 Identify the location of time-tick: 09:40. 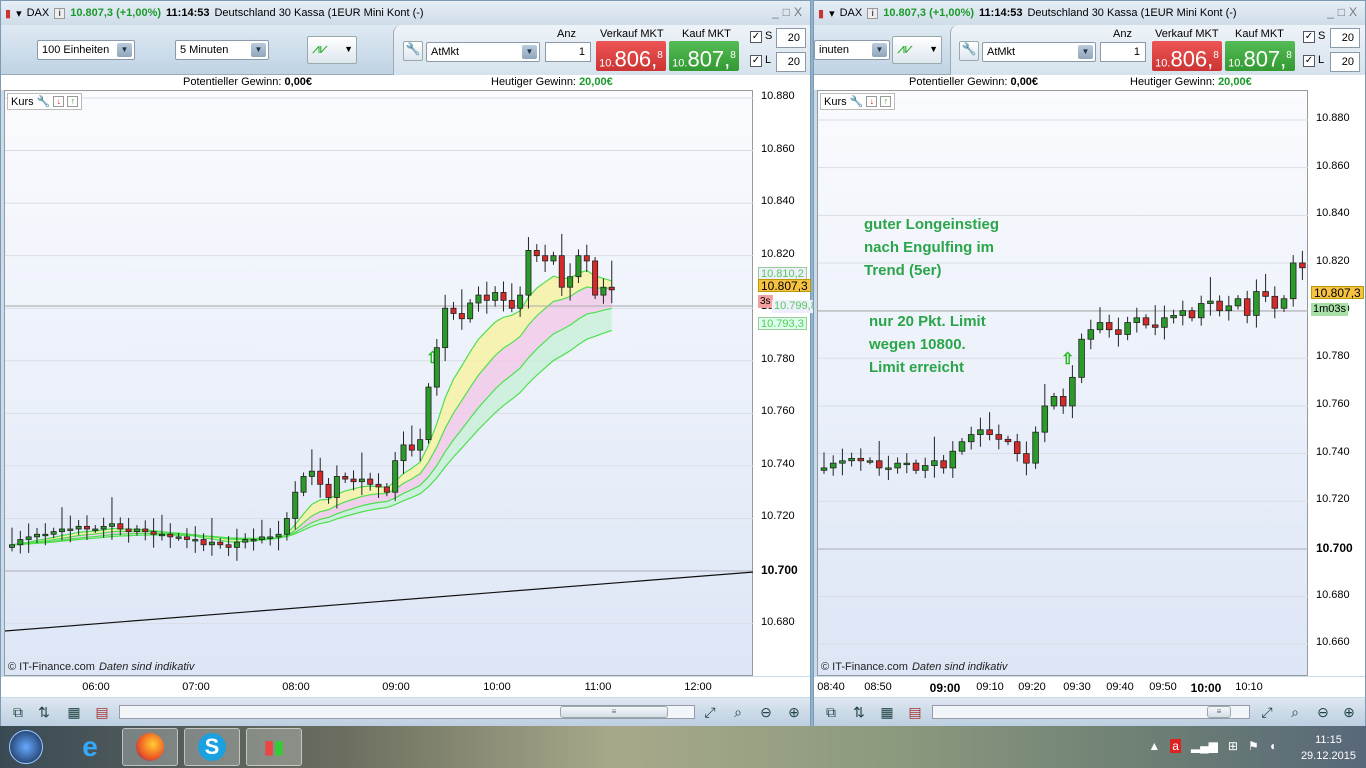
(1120, 687).